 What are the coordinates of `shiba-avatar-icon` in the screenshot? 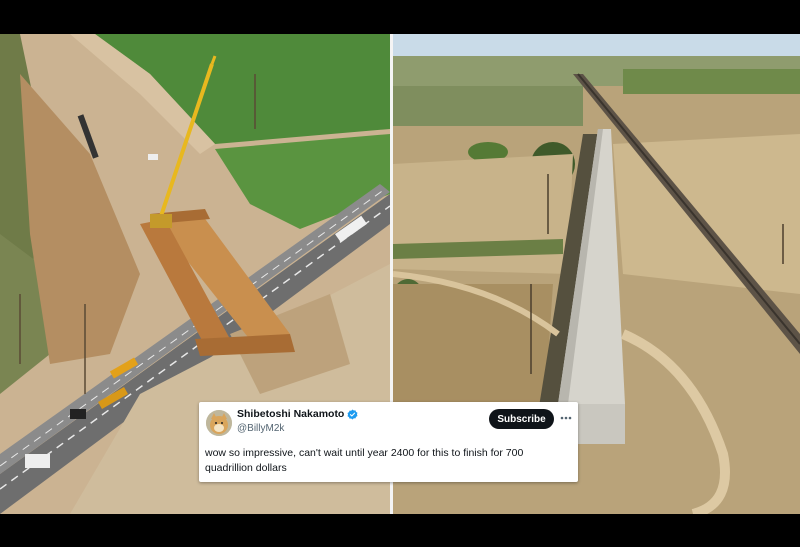 It's located at (219, 423).